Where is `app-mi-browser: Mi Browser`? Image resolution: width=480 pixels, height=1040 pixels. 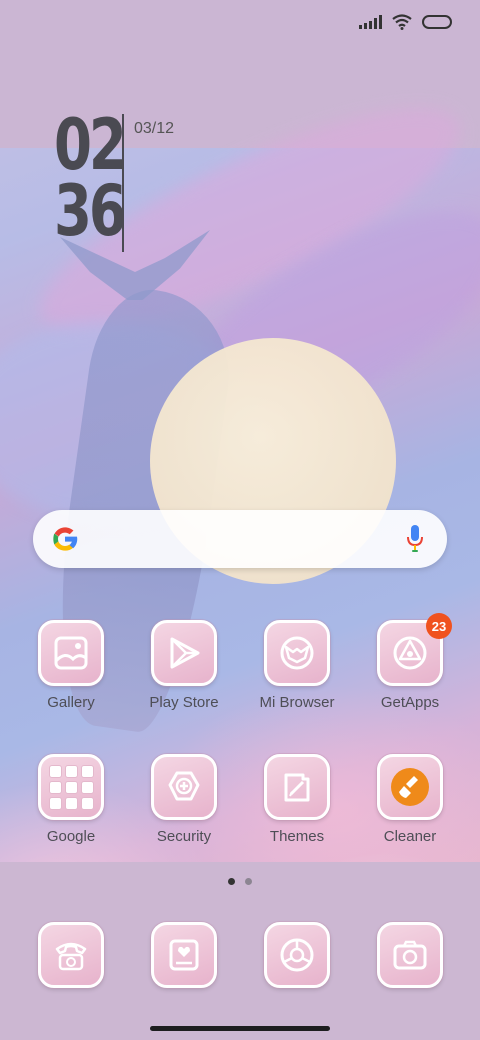
app-mi-browser: Mi Browser is located at coordinates (297, 665).